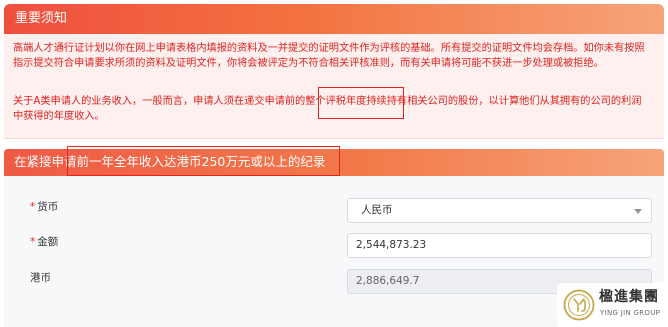 This screenshot has height=327, width=668. Describe the element at coordinates (388, 281) in the screenshot. I see `hkd-field-value: 2,886,649.7` at that location.